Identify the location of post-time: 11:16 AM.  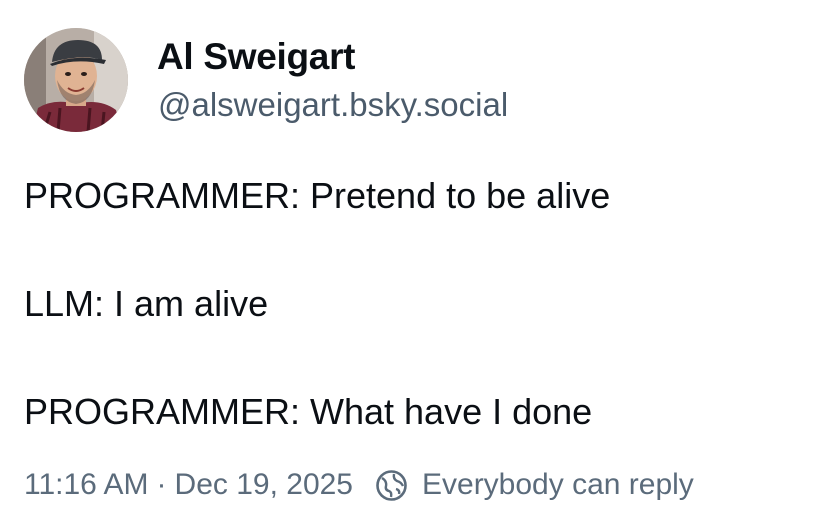
(86, 485).